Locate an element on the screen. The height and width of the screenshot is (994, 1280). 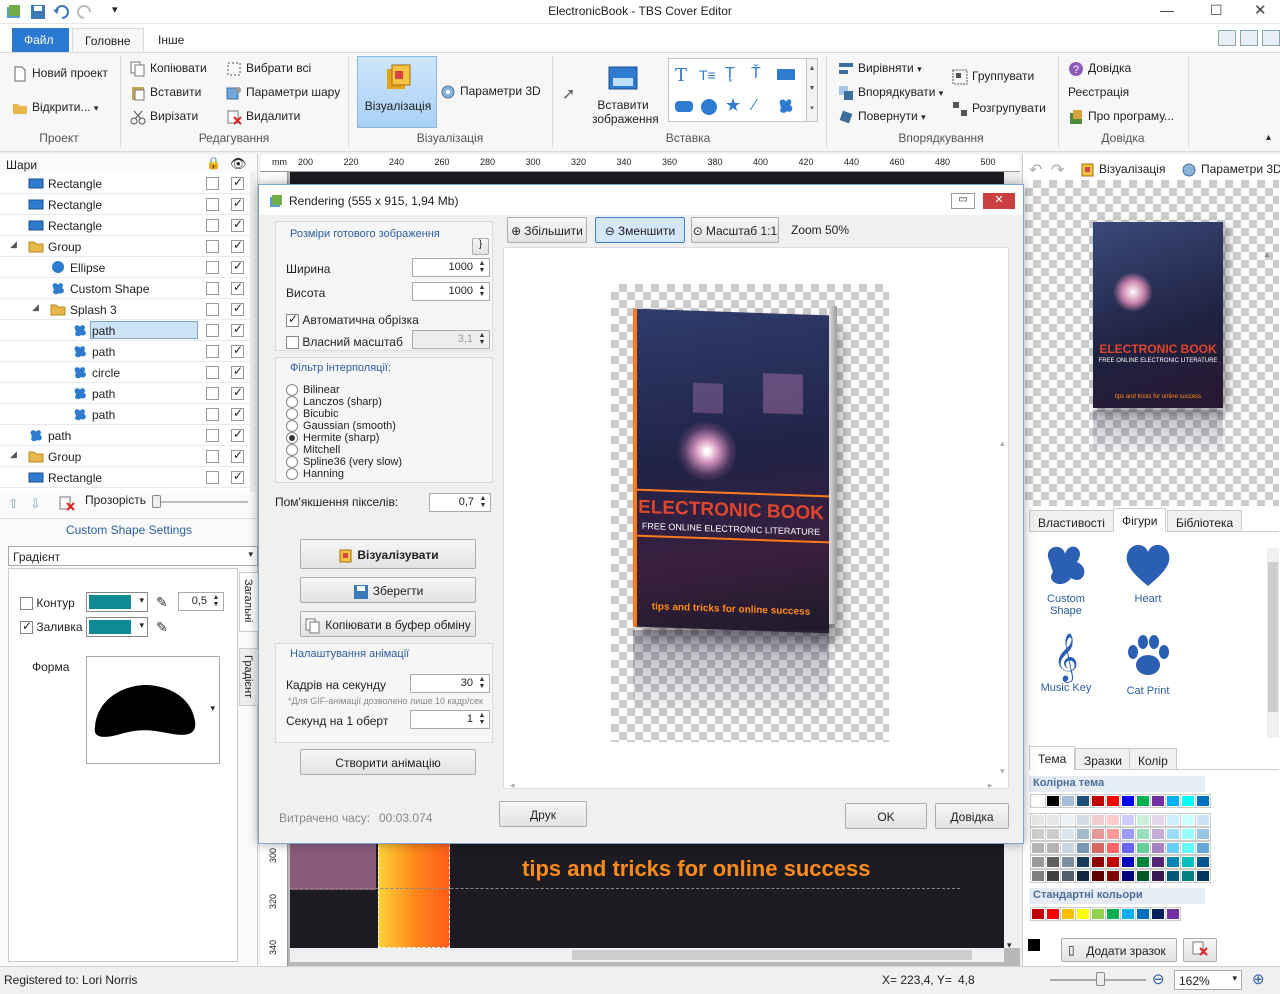
layer-row: circle is located at coordinates (125, 372).